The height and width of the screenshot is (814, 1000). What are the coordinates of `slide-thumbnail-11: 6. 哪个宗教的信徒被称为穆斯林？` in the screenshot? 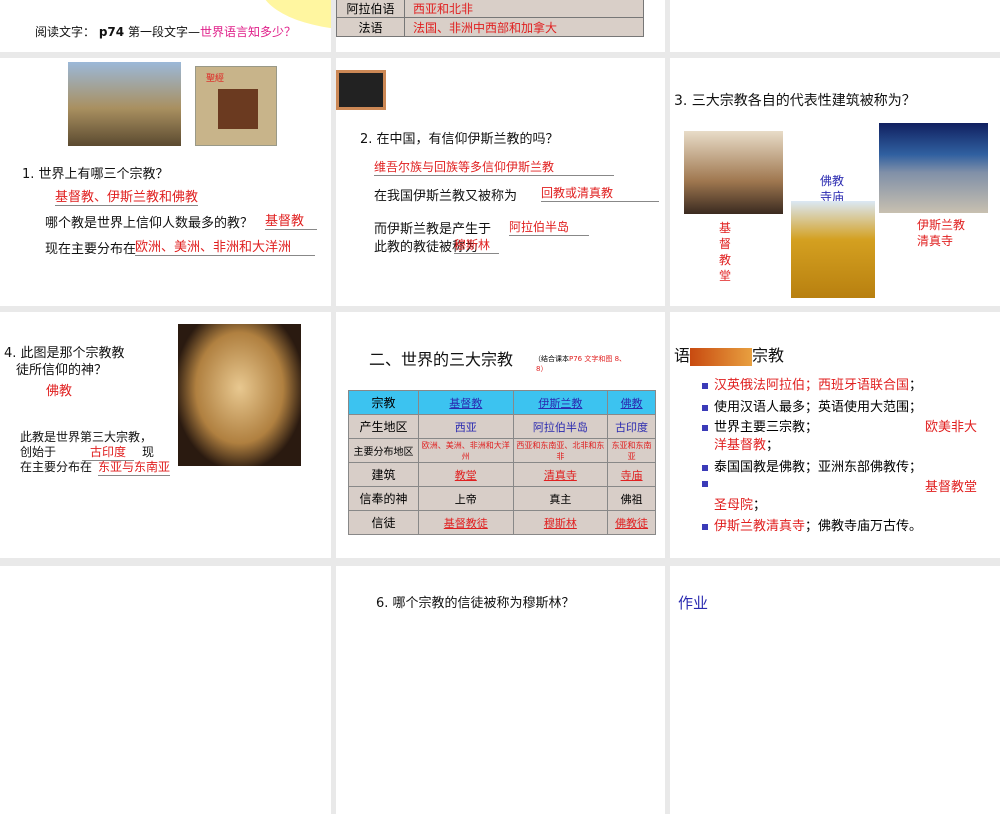 It's located at (500, 690).